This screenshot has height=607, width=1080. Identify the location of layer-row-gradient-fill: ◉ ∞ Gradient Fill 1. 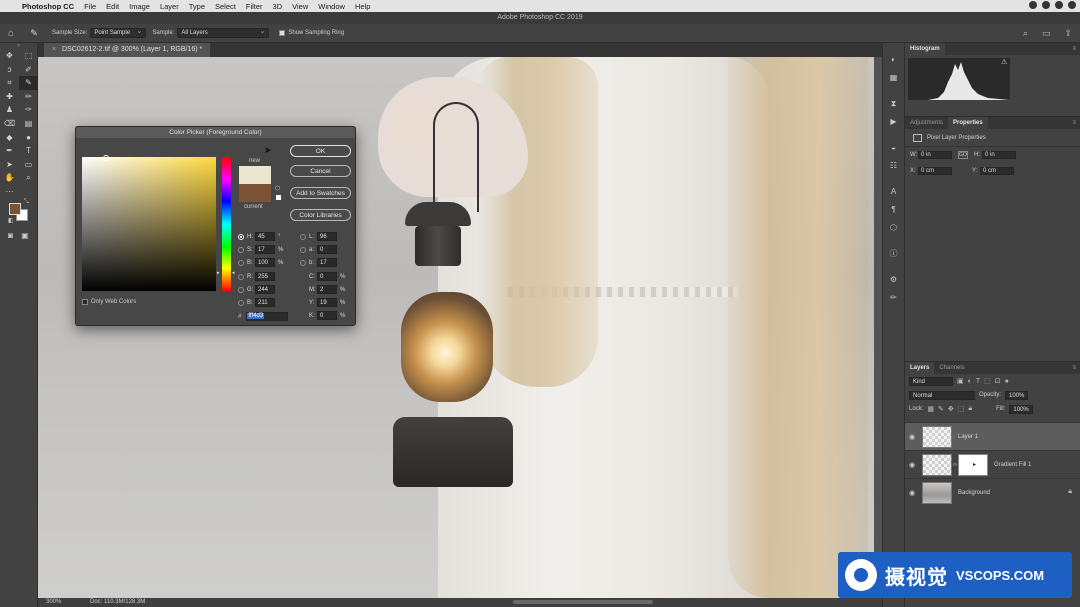
(992, 464).